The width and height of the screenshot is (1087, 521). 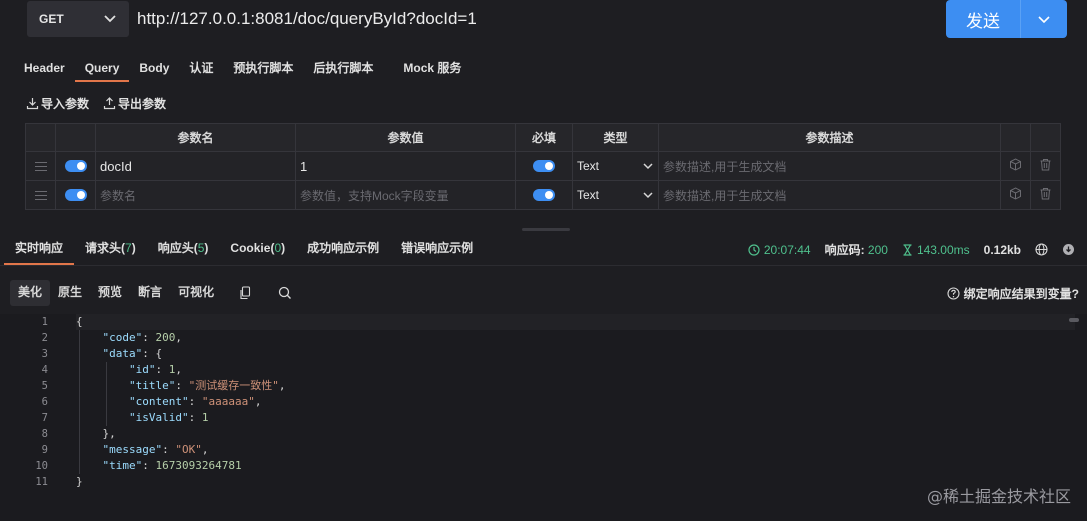 What do you see at coordinates (57, 103) in the screenshot?
I see `import-params-button: 导入参数` at bounding box center [57, 103].